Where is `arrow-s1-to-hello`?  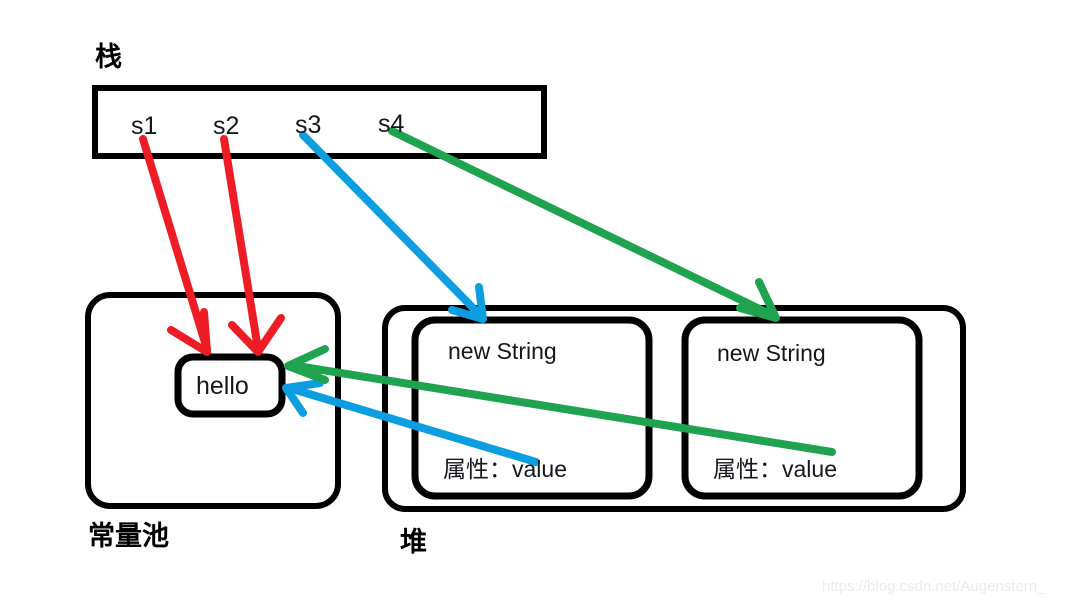
arrow-s1-to-hello is located at coordinates (175, 245).